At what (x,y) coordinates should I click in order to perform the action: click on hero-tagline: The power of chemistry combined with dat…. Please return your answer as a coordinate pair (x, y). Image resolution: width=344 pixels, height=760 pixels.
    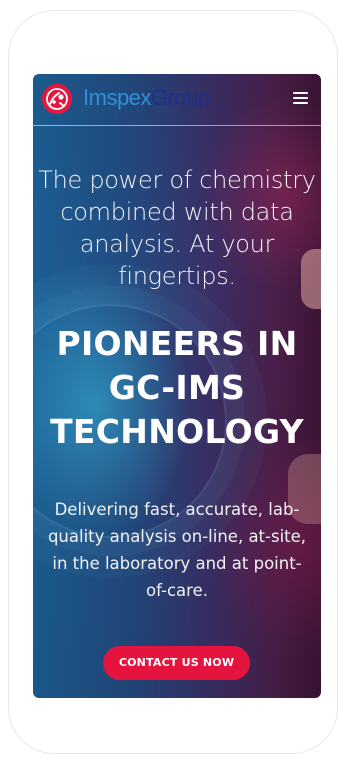
    Looking at the image, I should click on (177, 228).